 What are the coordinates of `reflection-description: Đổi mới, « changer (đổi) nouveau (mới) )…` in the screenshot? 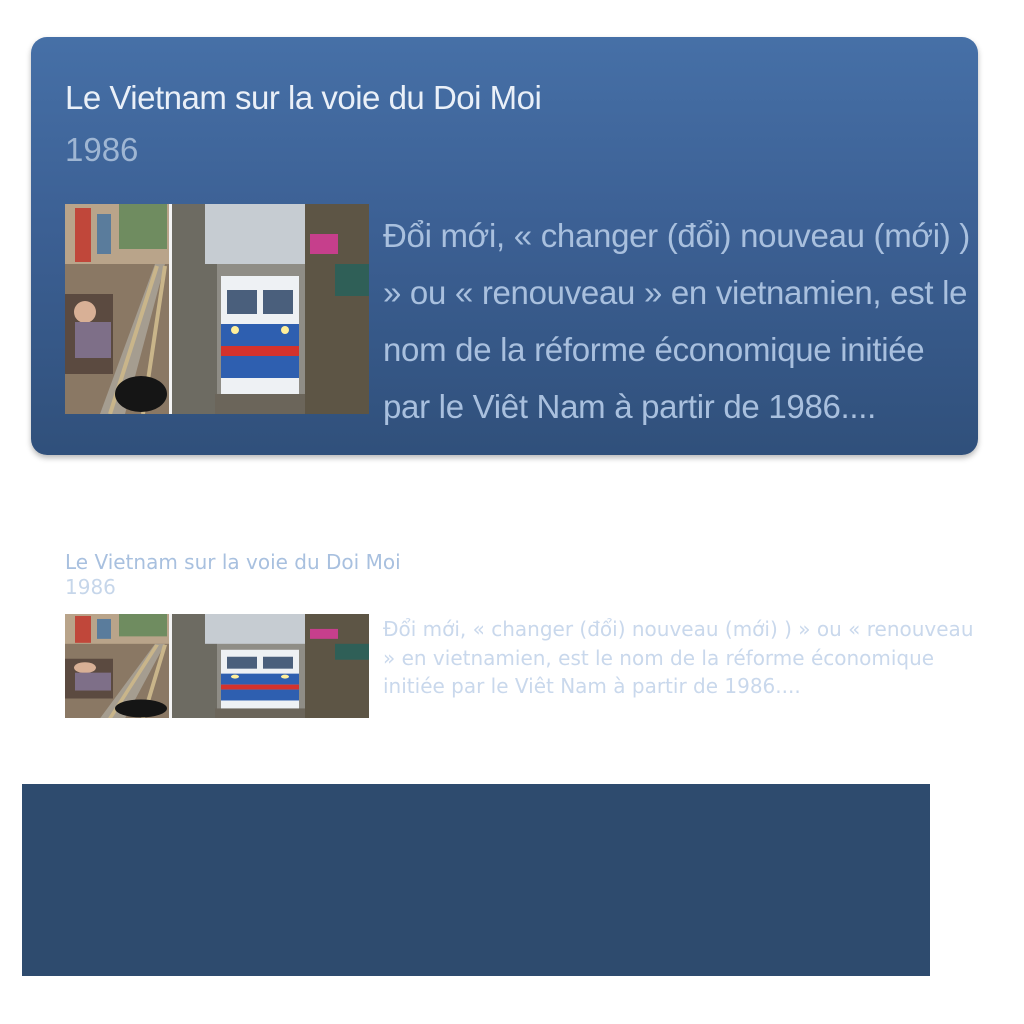 It's located at (678, 657).